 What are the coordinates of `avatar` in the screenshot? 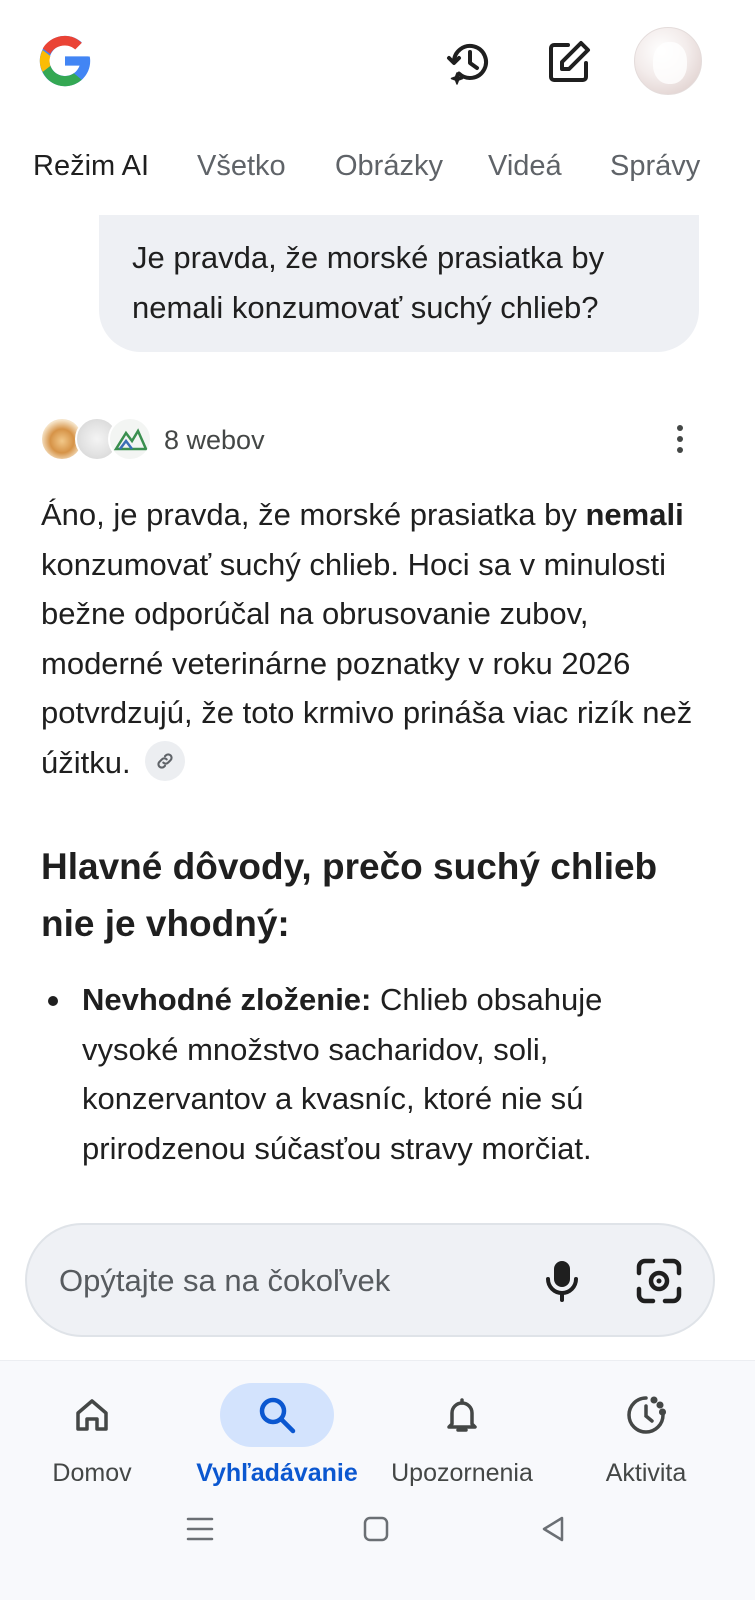 It's located at (668, 61).